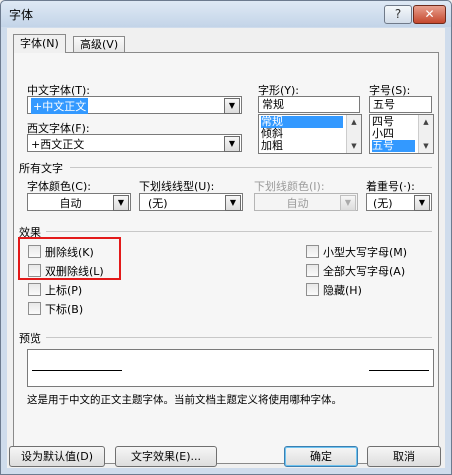 Image resolution: width=452 pixels, height=475 pixels. Describe the element at coordinates (177, 186) in the screenshot. I see `underline-type-label: 下划线线型(U):` at that location.